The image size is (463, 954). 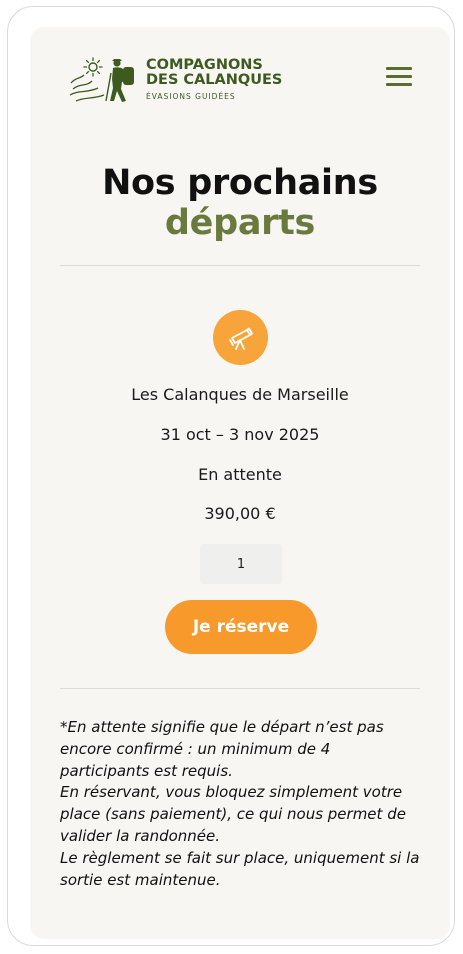 I want to click on brand-name-line2: DES CALANQUES, so click(x=214, y=80).